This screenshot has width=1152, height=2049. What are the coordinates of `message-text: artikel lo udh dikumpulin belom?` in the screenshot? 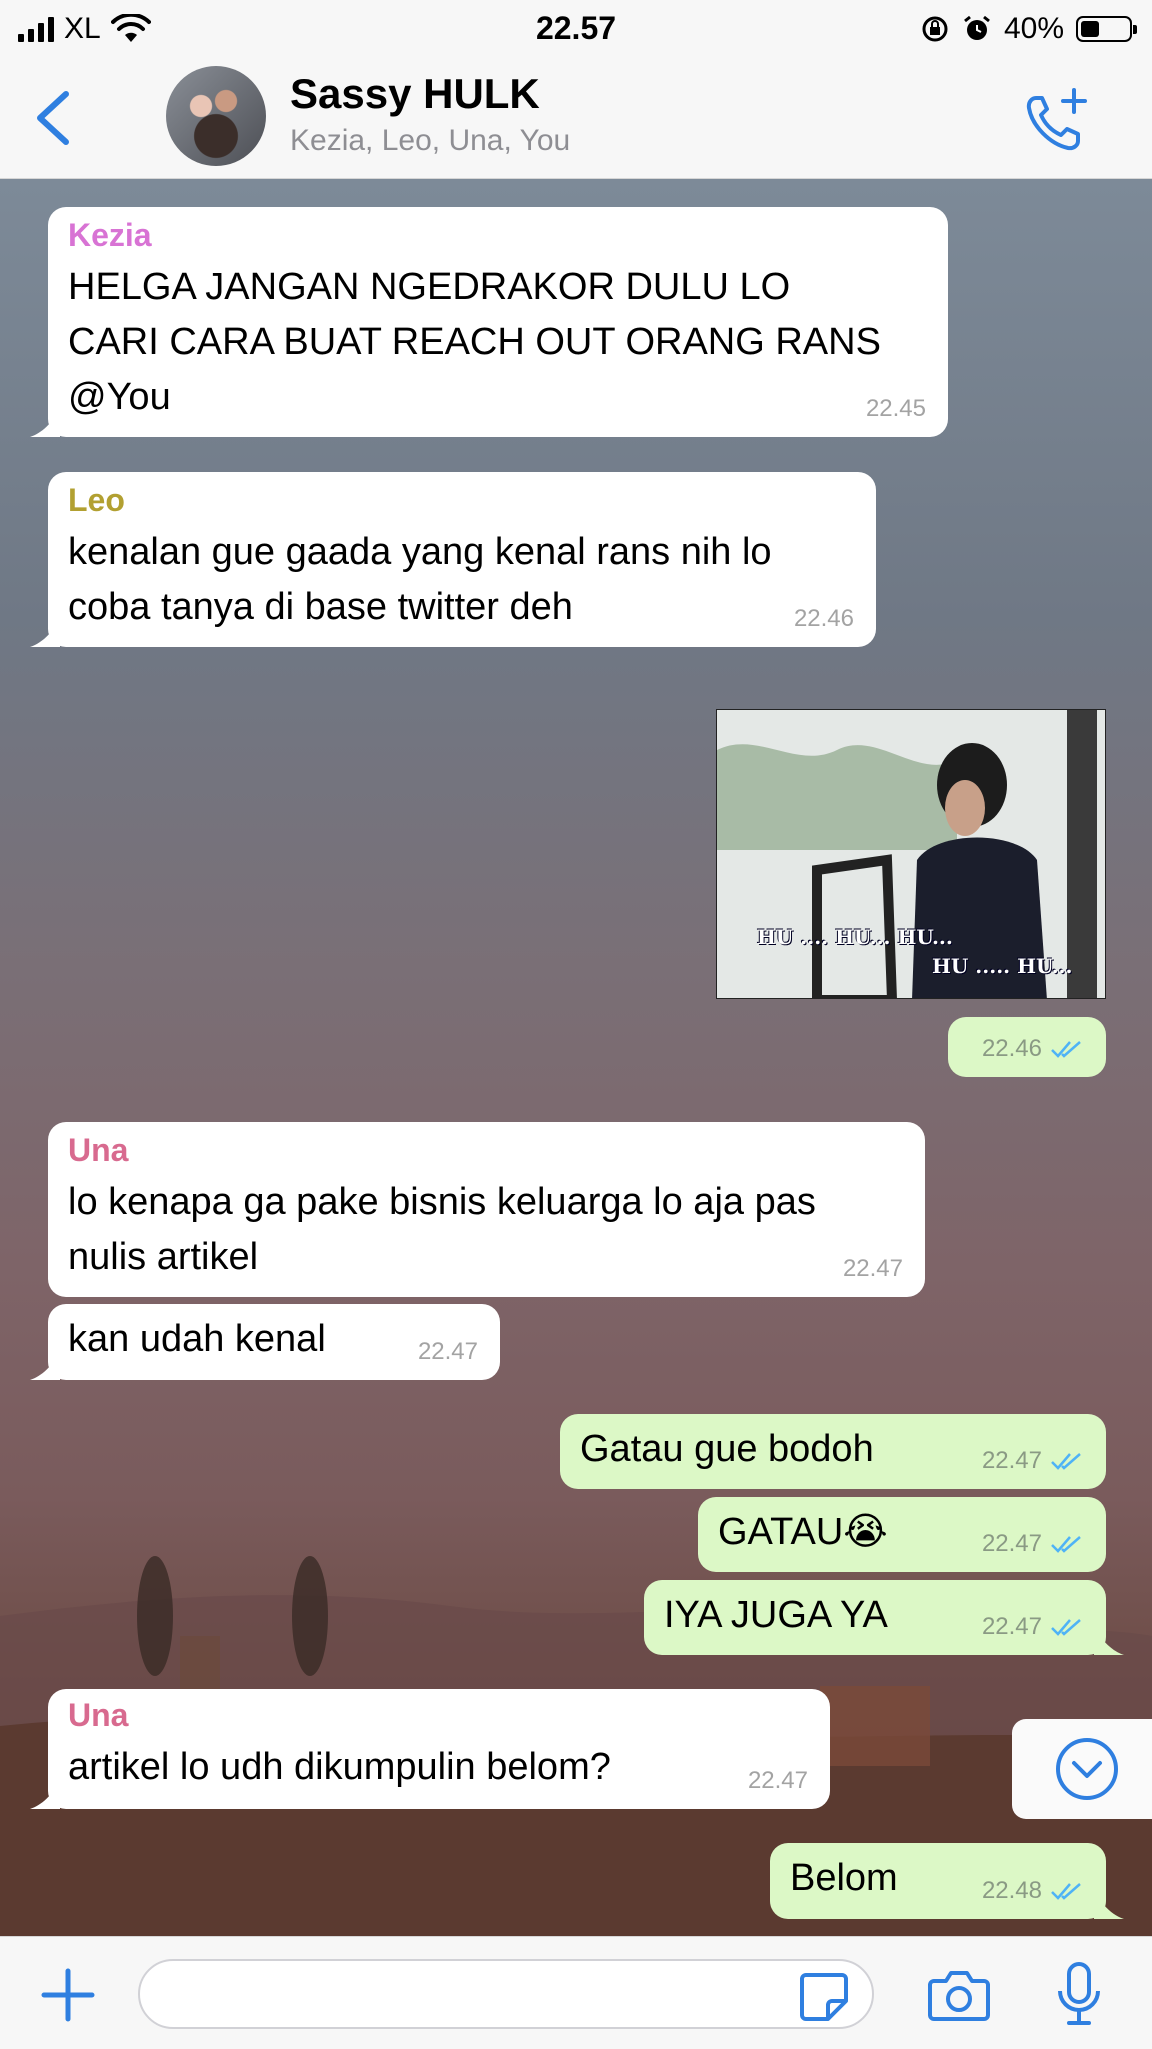 It's located at (339, 1767).